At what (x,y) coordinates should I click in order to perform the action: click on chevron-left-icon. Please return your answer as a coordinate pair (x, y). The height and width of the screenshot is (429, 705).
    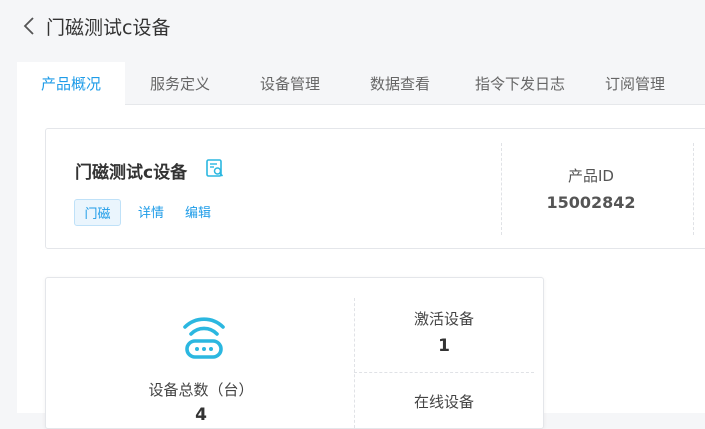
    Looking at the image, I should click on (28, 26).